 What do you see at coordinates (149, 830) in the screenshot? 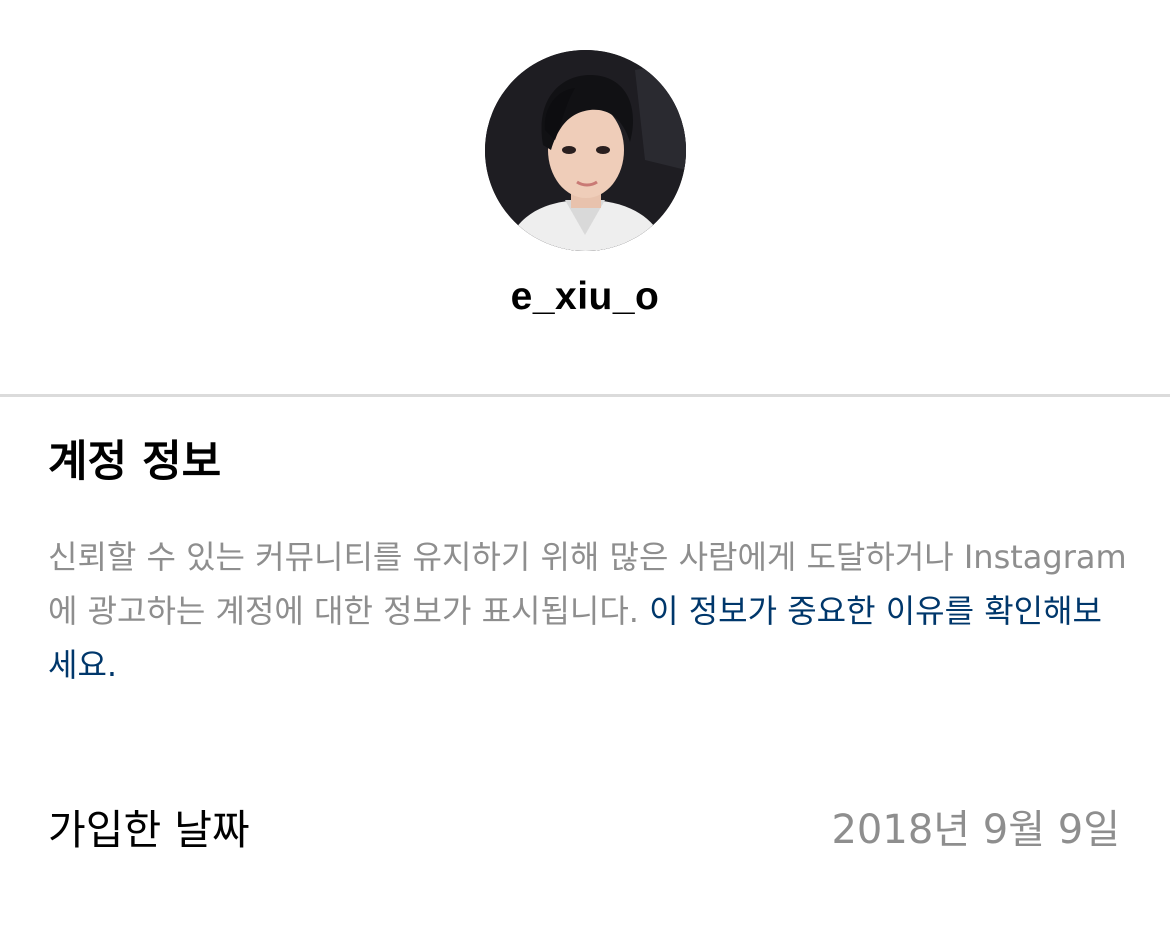
I see `date-joined-label: 가입한 날짜` at bounding box center [149, 830].